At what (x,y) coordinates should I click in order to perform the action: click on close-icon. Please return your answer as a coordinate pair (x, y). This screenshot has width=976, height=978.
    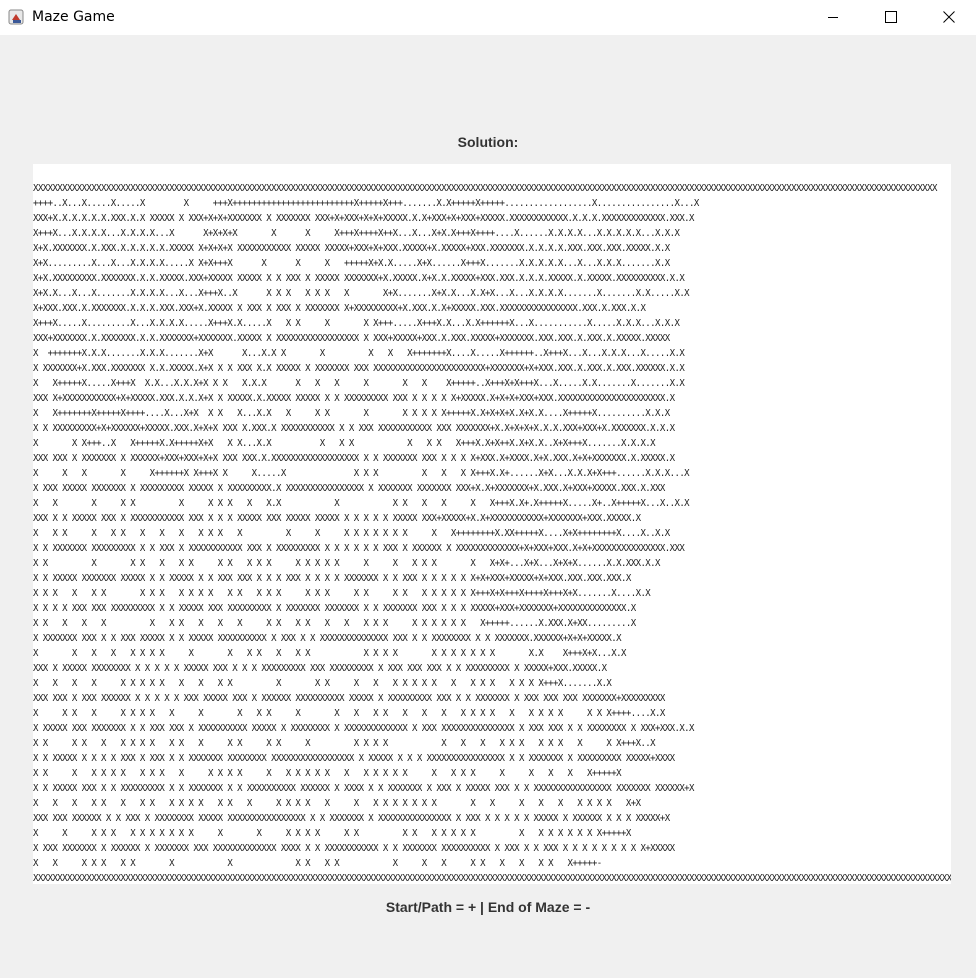
    Looking at the image, I should click on (949, 17).